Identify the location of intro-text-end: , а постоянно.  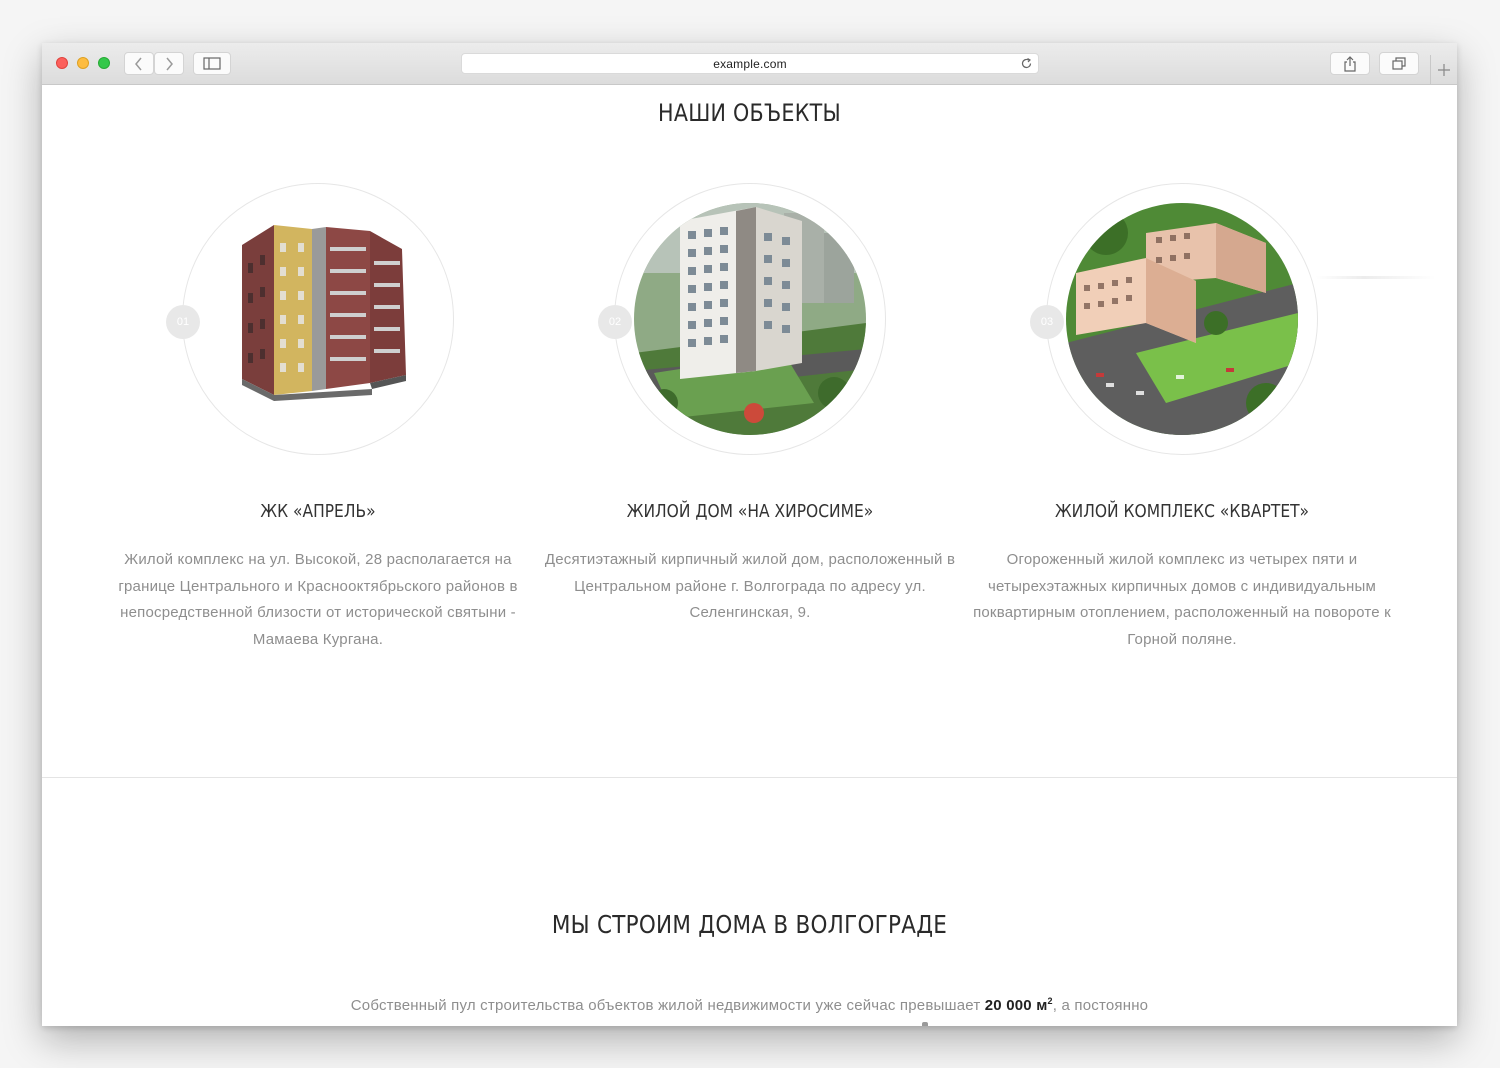
(1100, 1005).